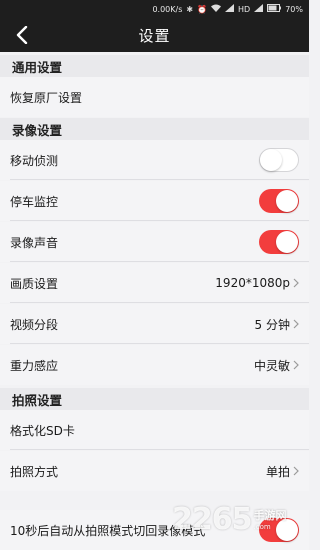 The height and width of the screenshot is (550, 320). Describe the element at coordinates (294, 9) in the screenshot. I see `battery-percent: 70%` at that location.